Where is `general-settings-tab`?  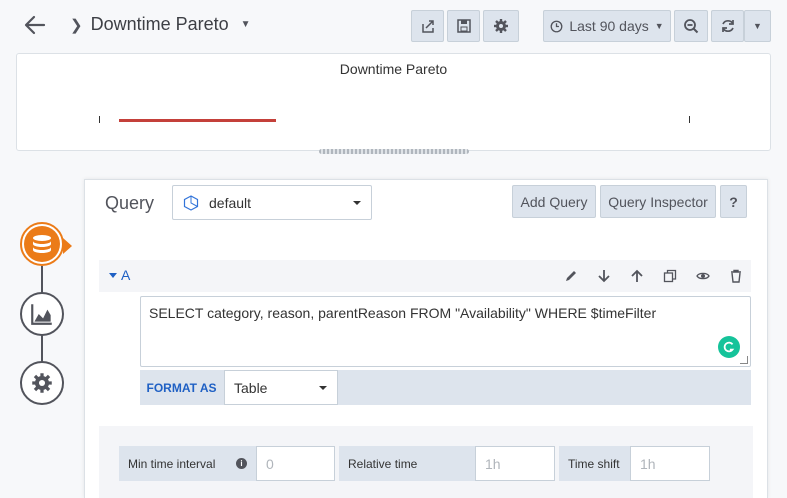 general-settings-tab is located at coordinates (42, 383).